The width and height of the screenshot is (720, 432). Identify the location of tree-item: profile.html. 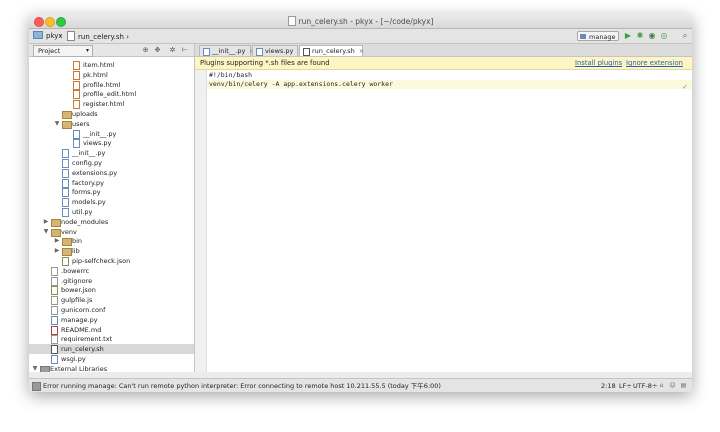
(111, 85).